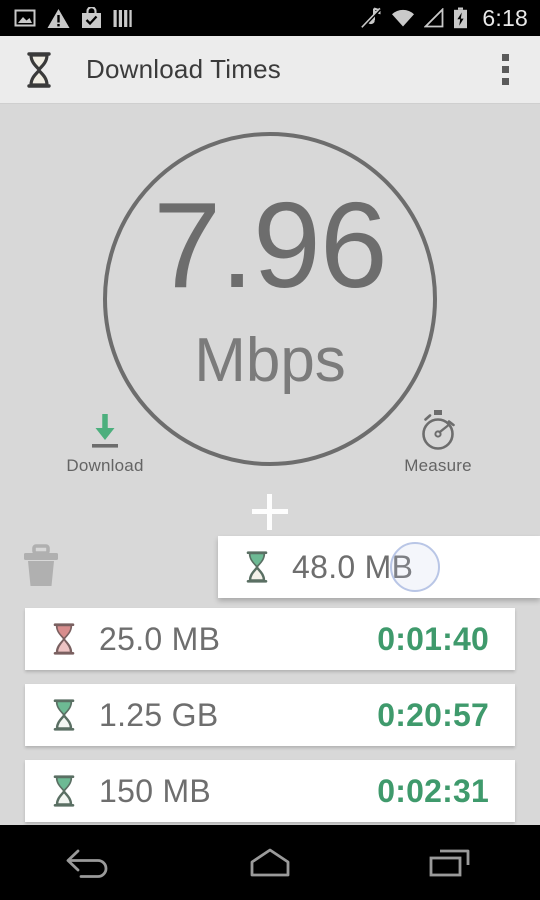  I want to click on recents-icon, so click(450, 862).